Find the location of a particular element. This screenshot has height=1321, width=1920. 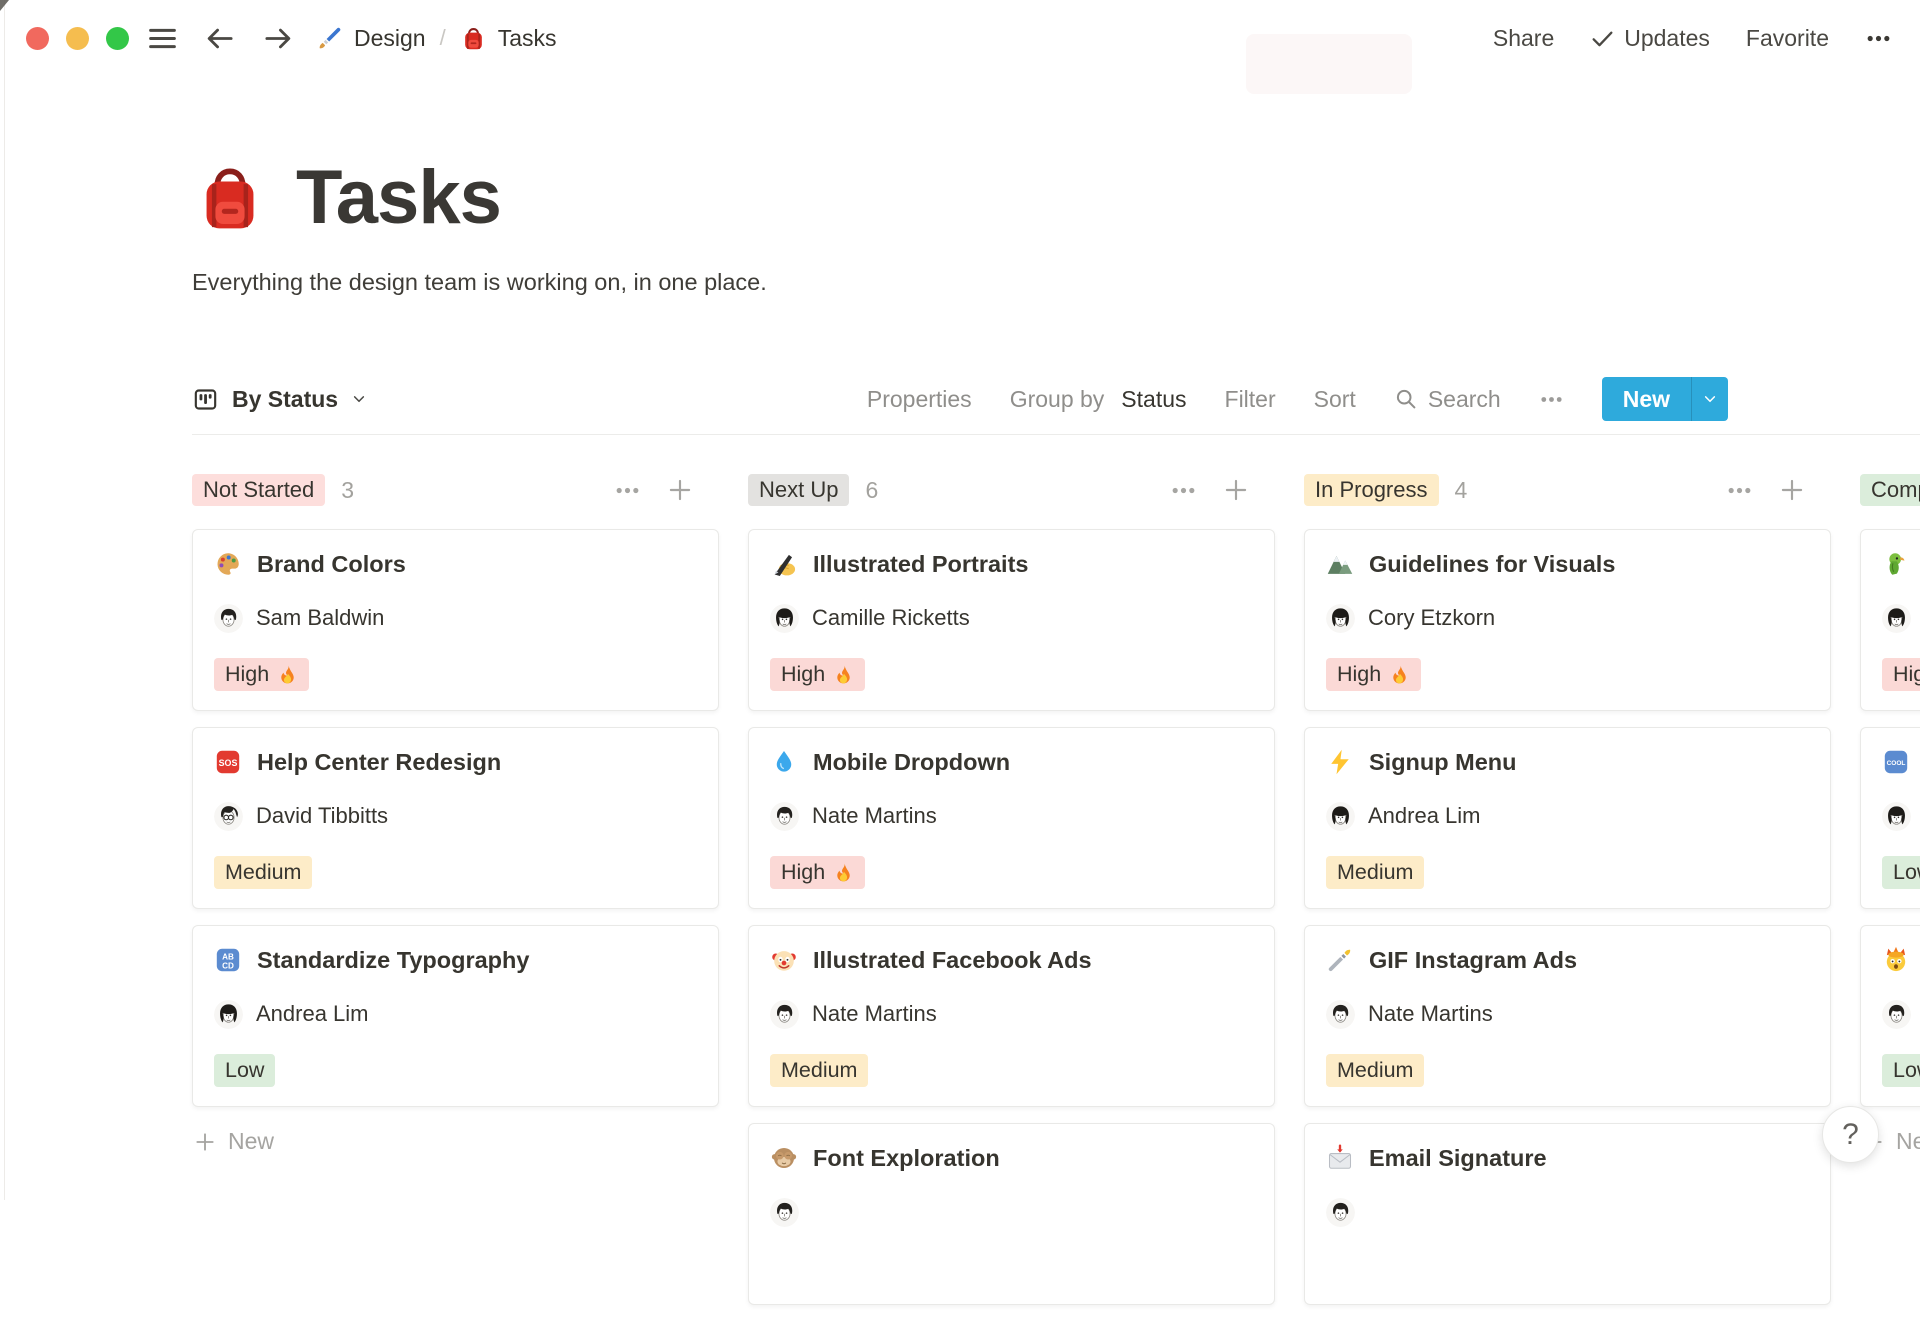

updates-button: Updates is located at coordinates (1650, 38).